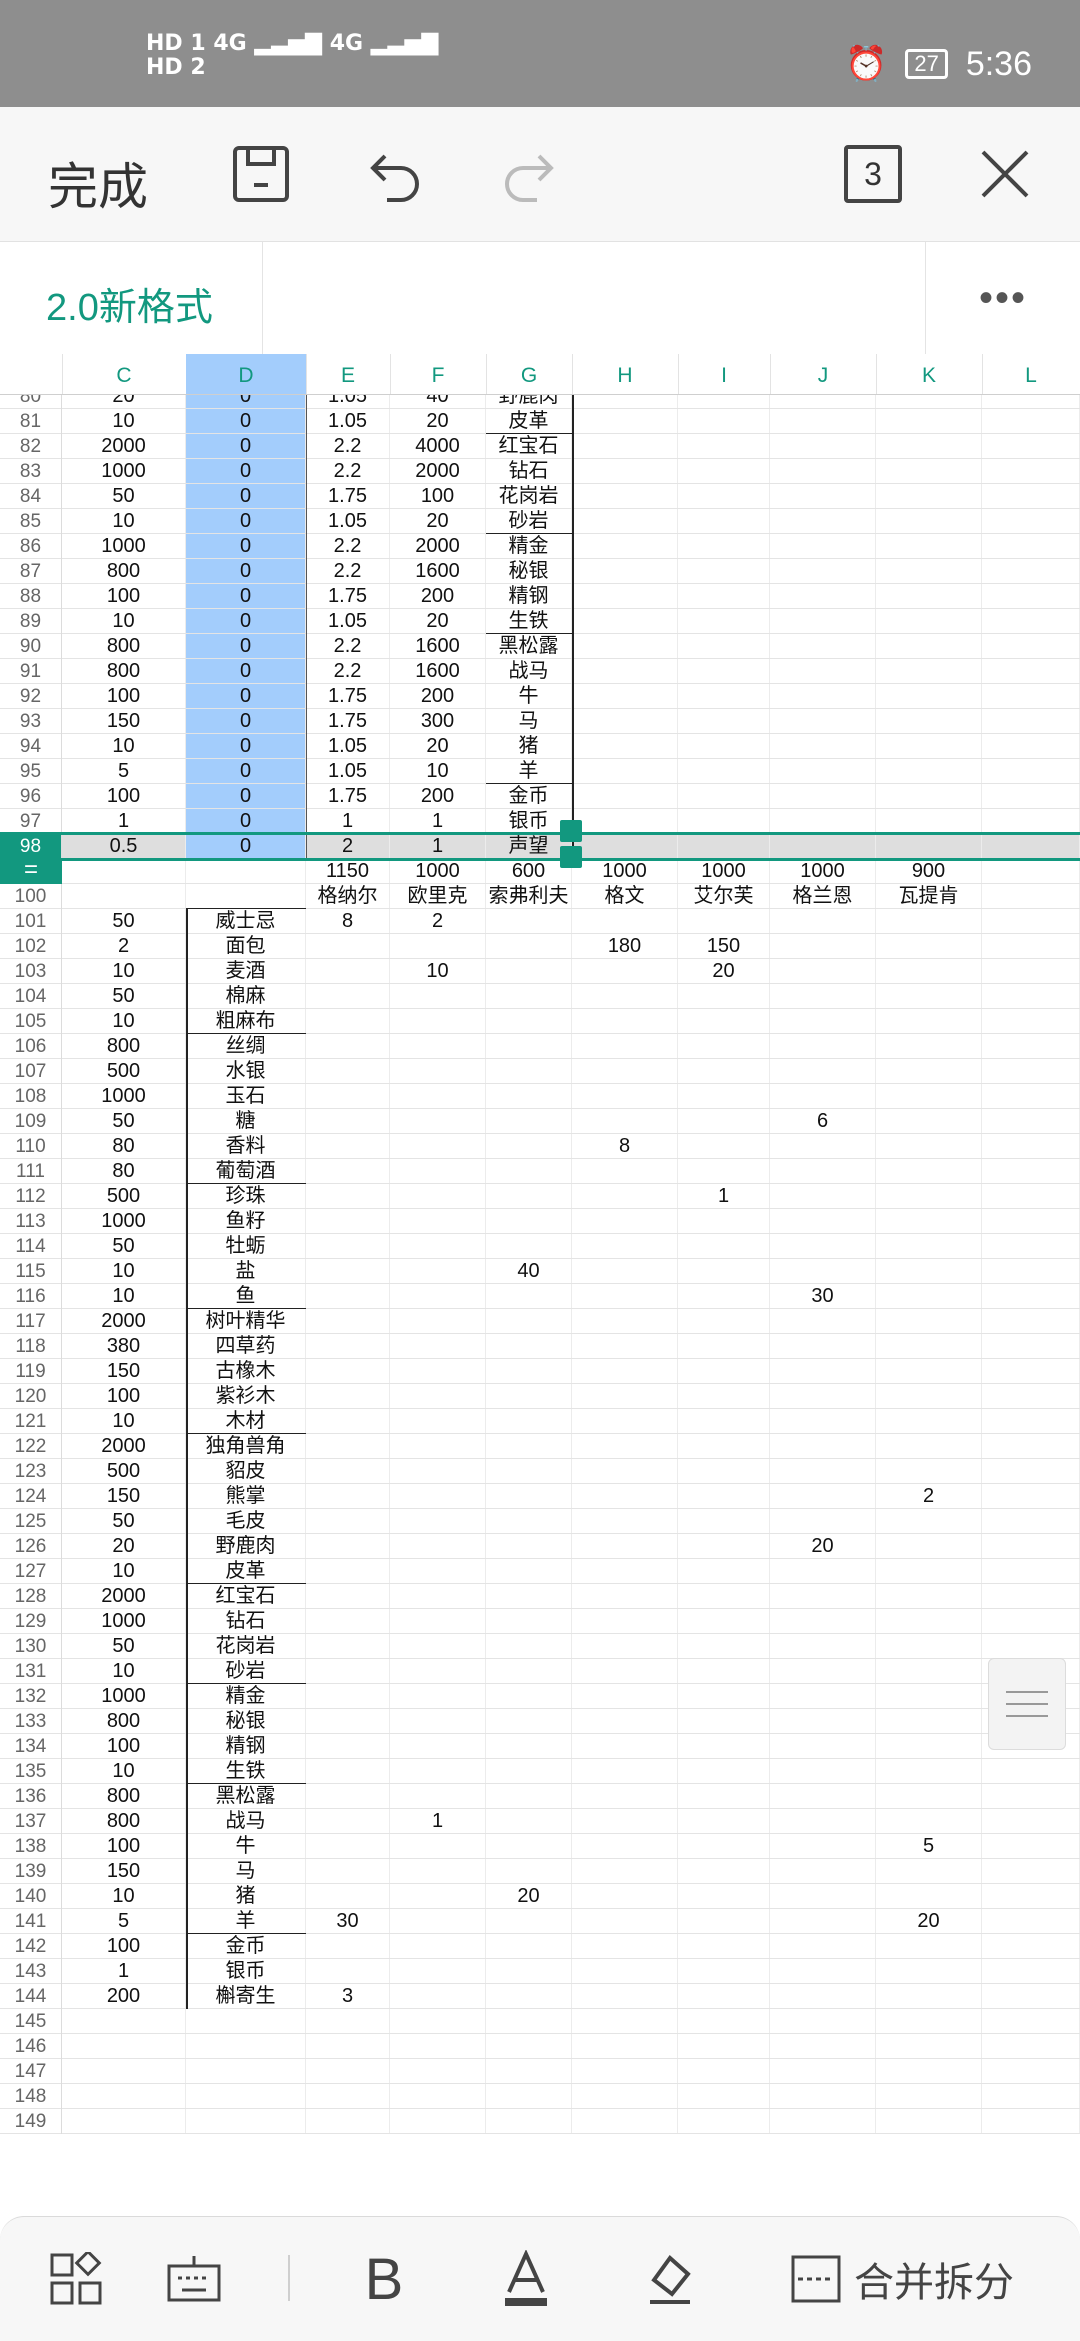 The height and width of the screenshot is (2341, 1080). Describe the element at coordinates (246, 1321) in the screenshot. I see `cell-d: 树叶精华` at that location.